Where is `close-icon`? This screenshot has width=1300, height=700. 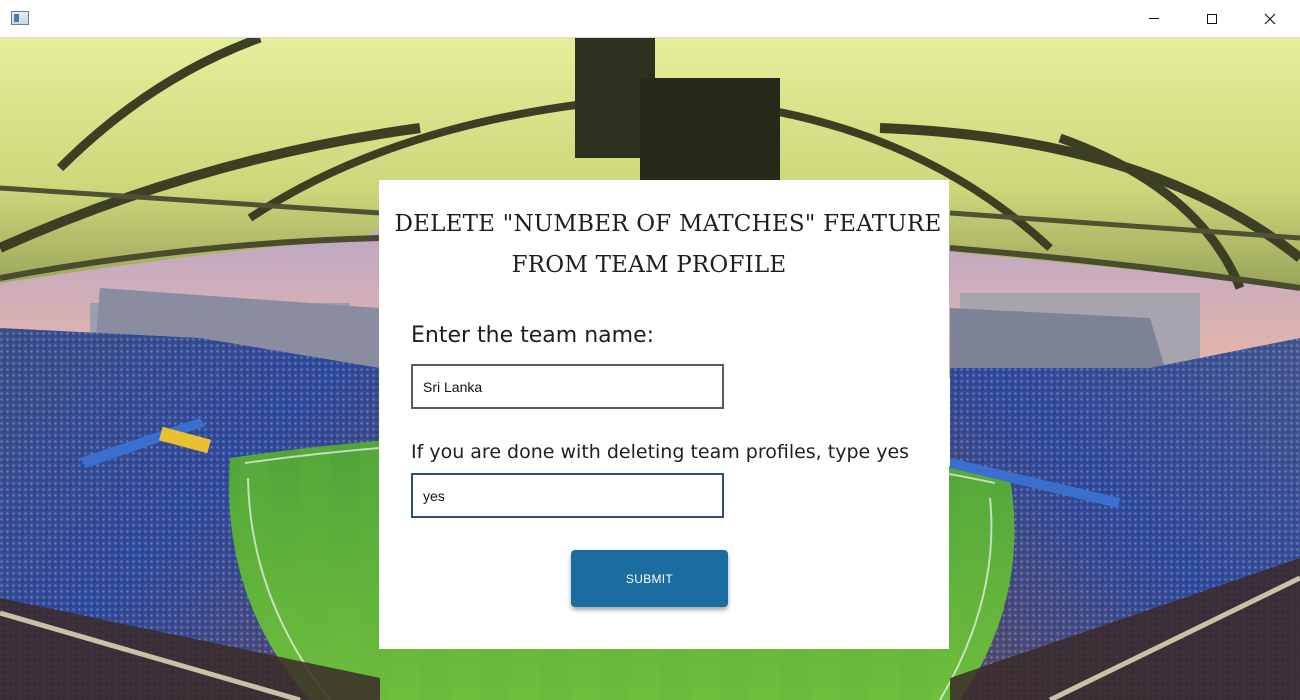
close-icon is located at coordinates (1270, 18).